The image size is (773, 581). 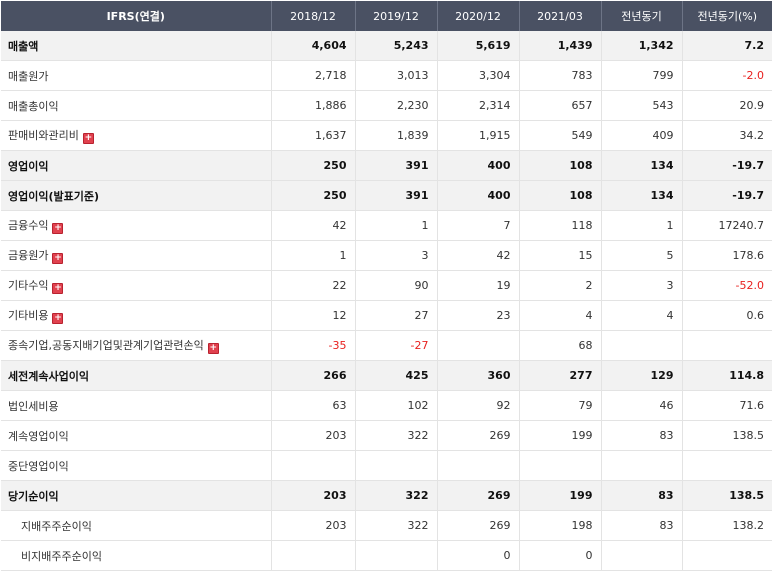 I want to click on value-cell: 46, so click(x=642, y=405).